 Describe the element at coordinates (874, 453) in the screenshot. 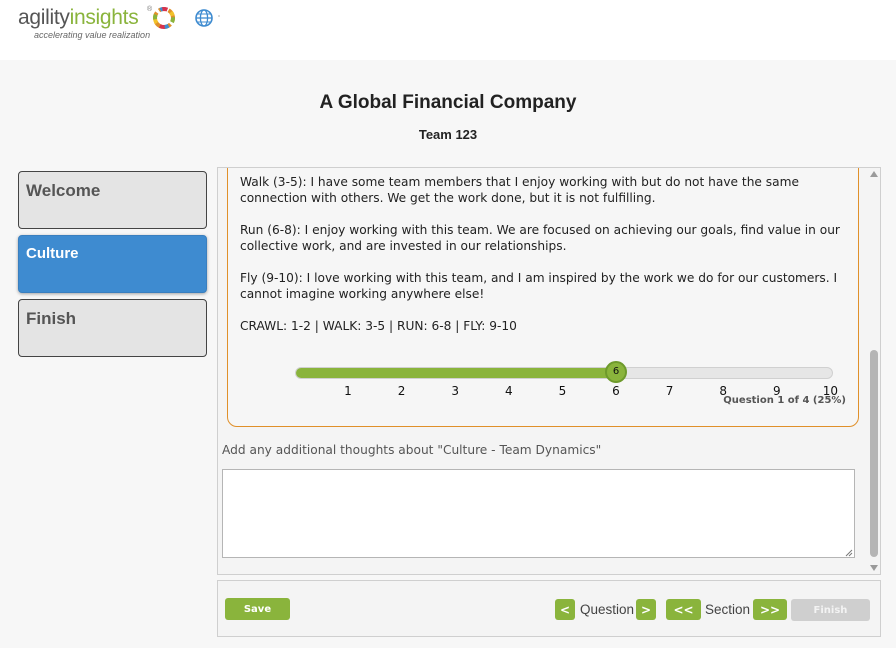

I see `scrollbar-thumb` at that location.